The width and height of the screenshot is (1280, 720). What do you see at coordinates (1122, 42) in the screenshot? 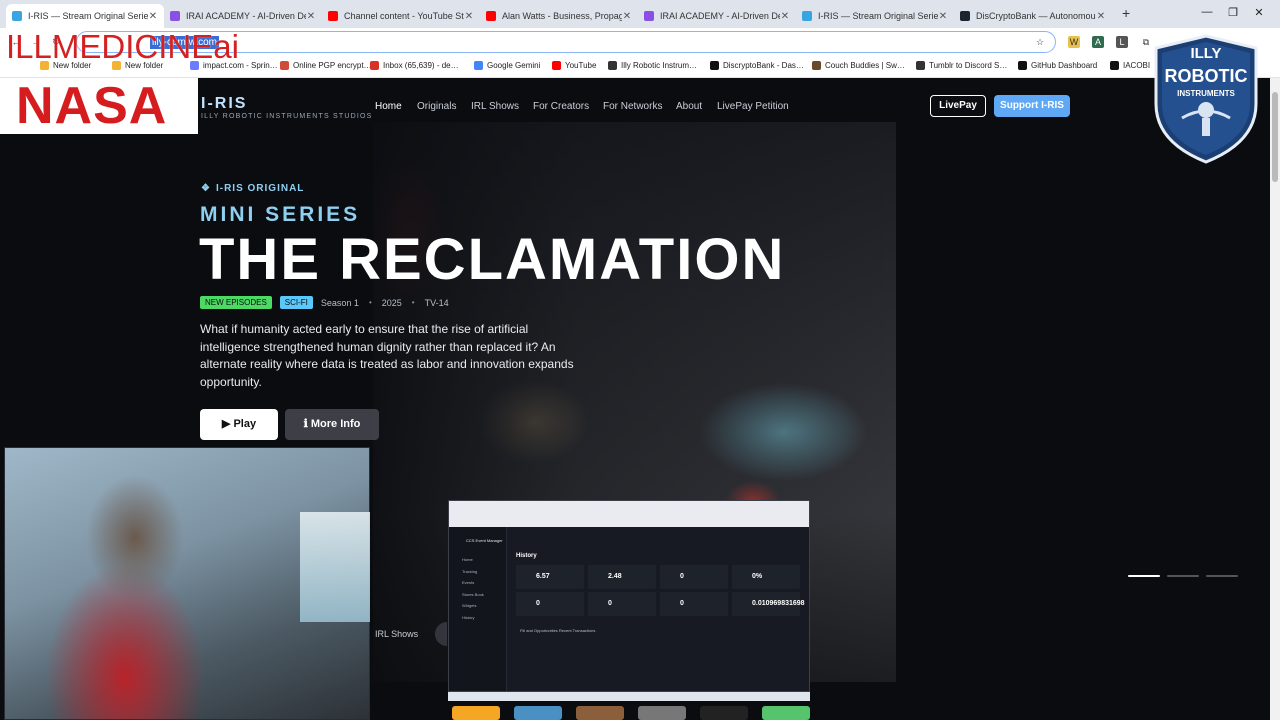
I see `extension-icon: L` at bounding box center [1122, 42].